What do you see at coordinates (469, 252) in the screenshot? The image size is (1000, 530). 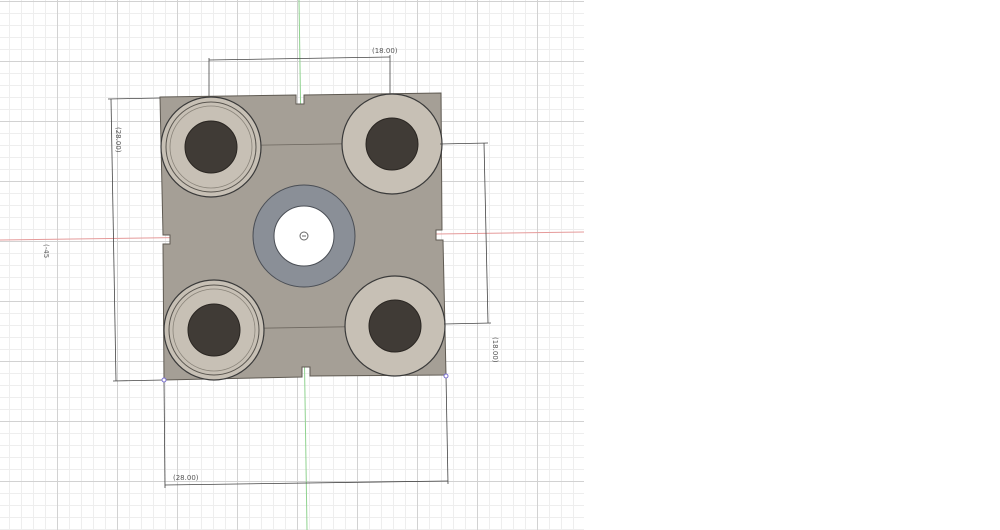 I see `dimension-right-height: (18.00)` at bounding box center [469, 252].